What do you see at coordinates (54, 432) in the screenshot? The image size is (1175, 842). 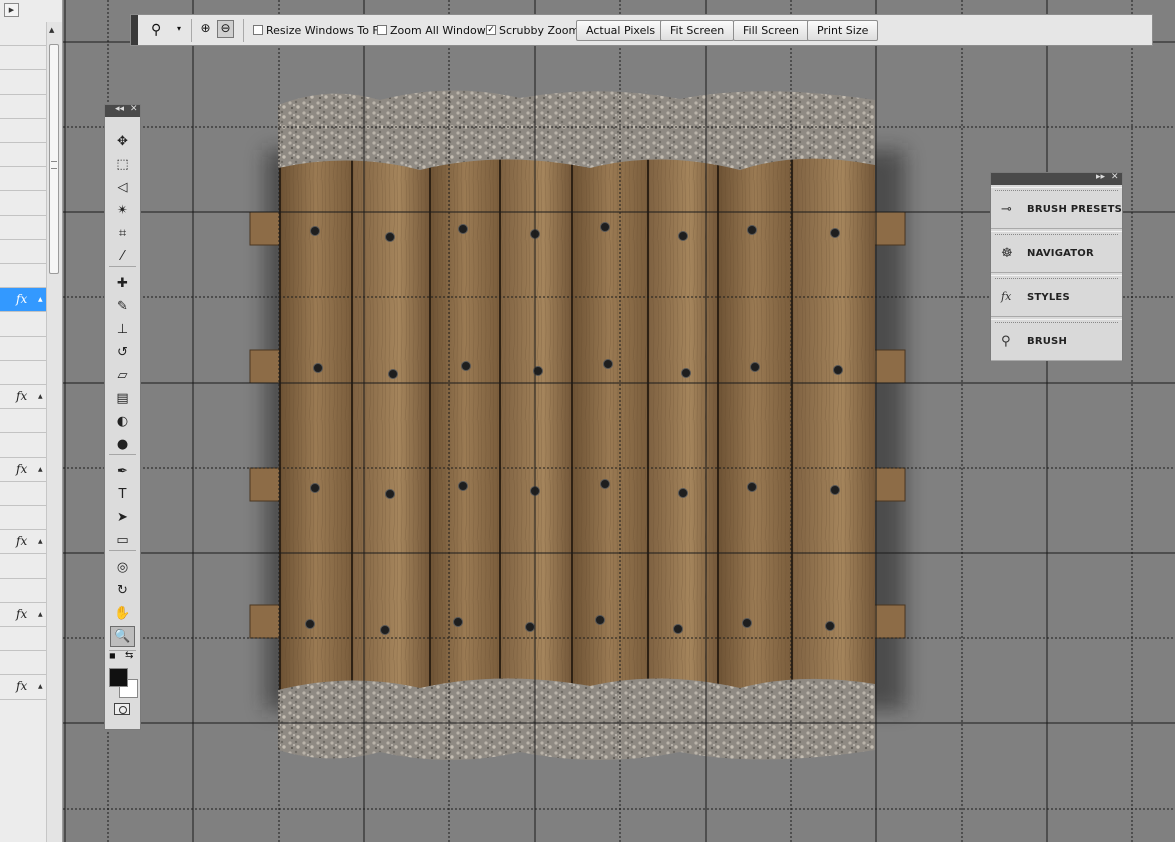 I see `layers-scrollbar: ▲` at bounding box center [54, 432].